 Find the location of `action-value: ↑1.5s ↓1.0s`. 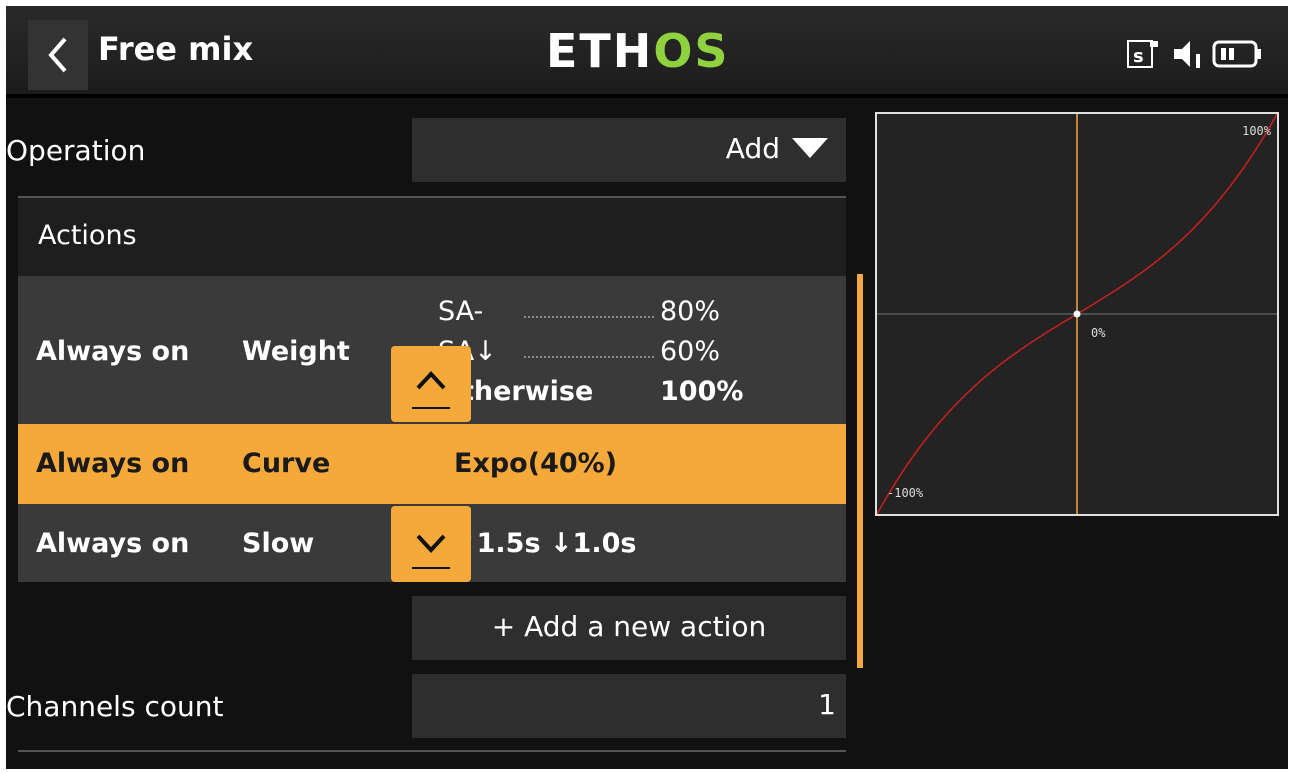

action-value: ↑1.5s ↓1.0s is located at coordinates (545, 543).